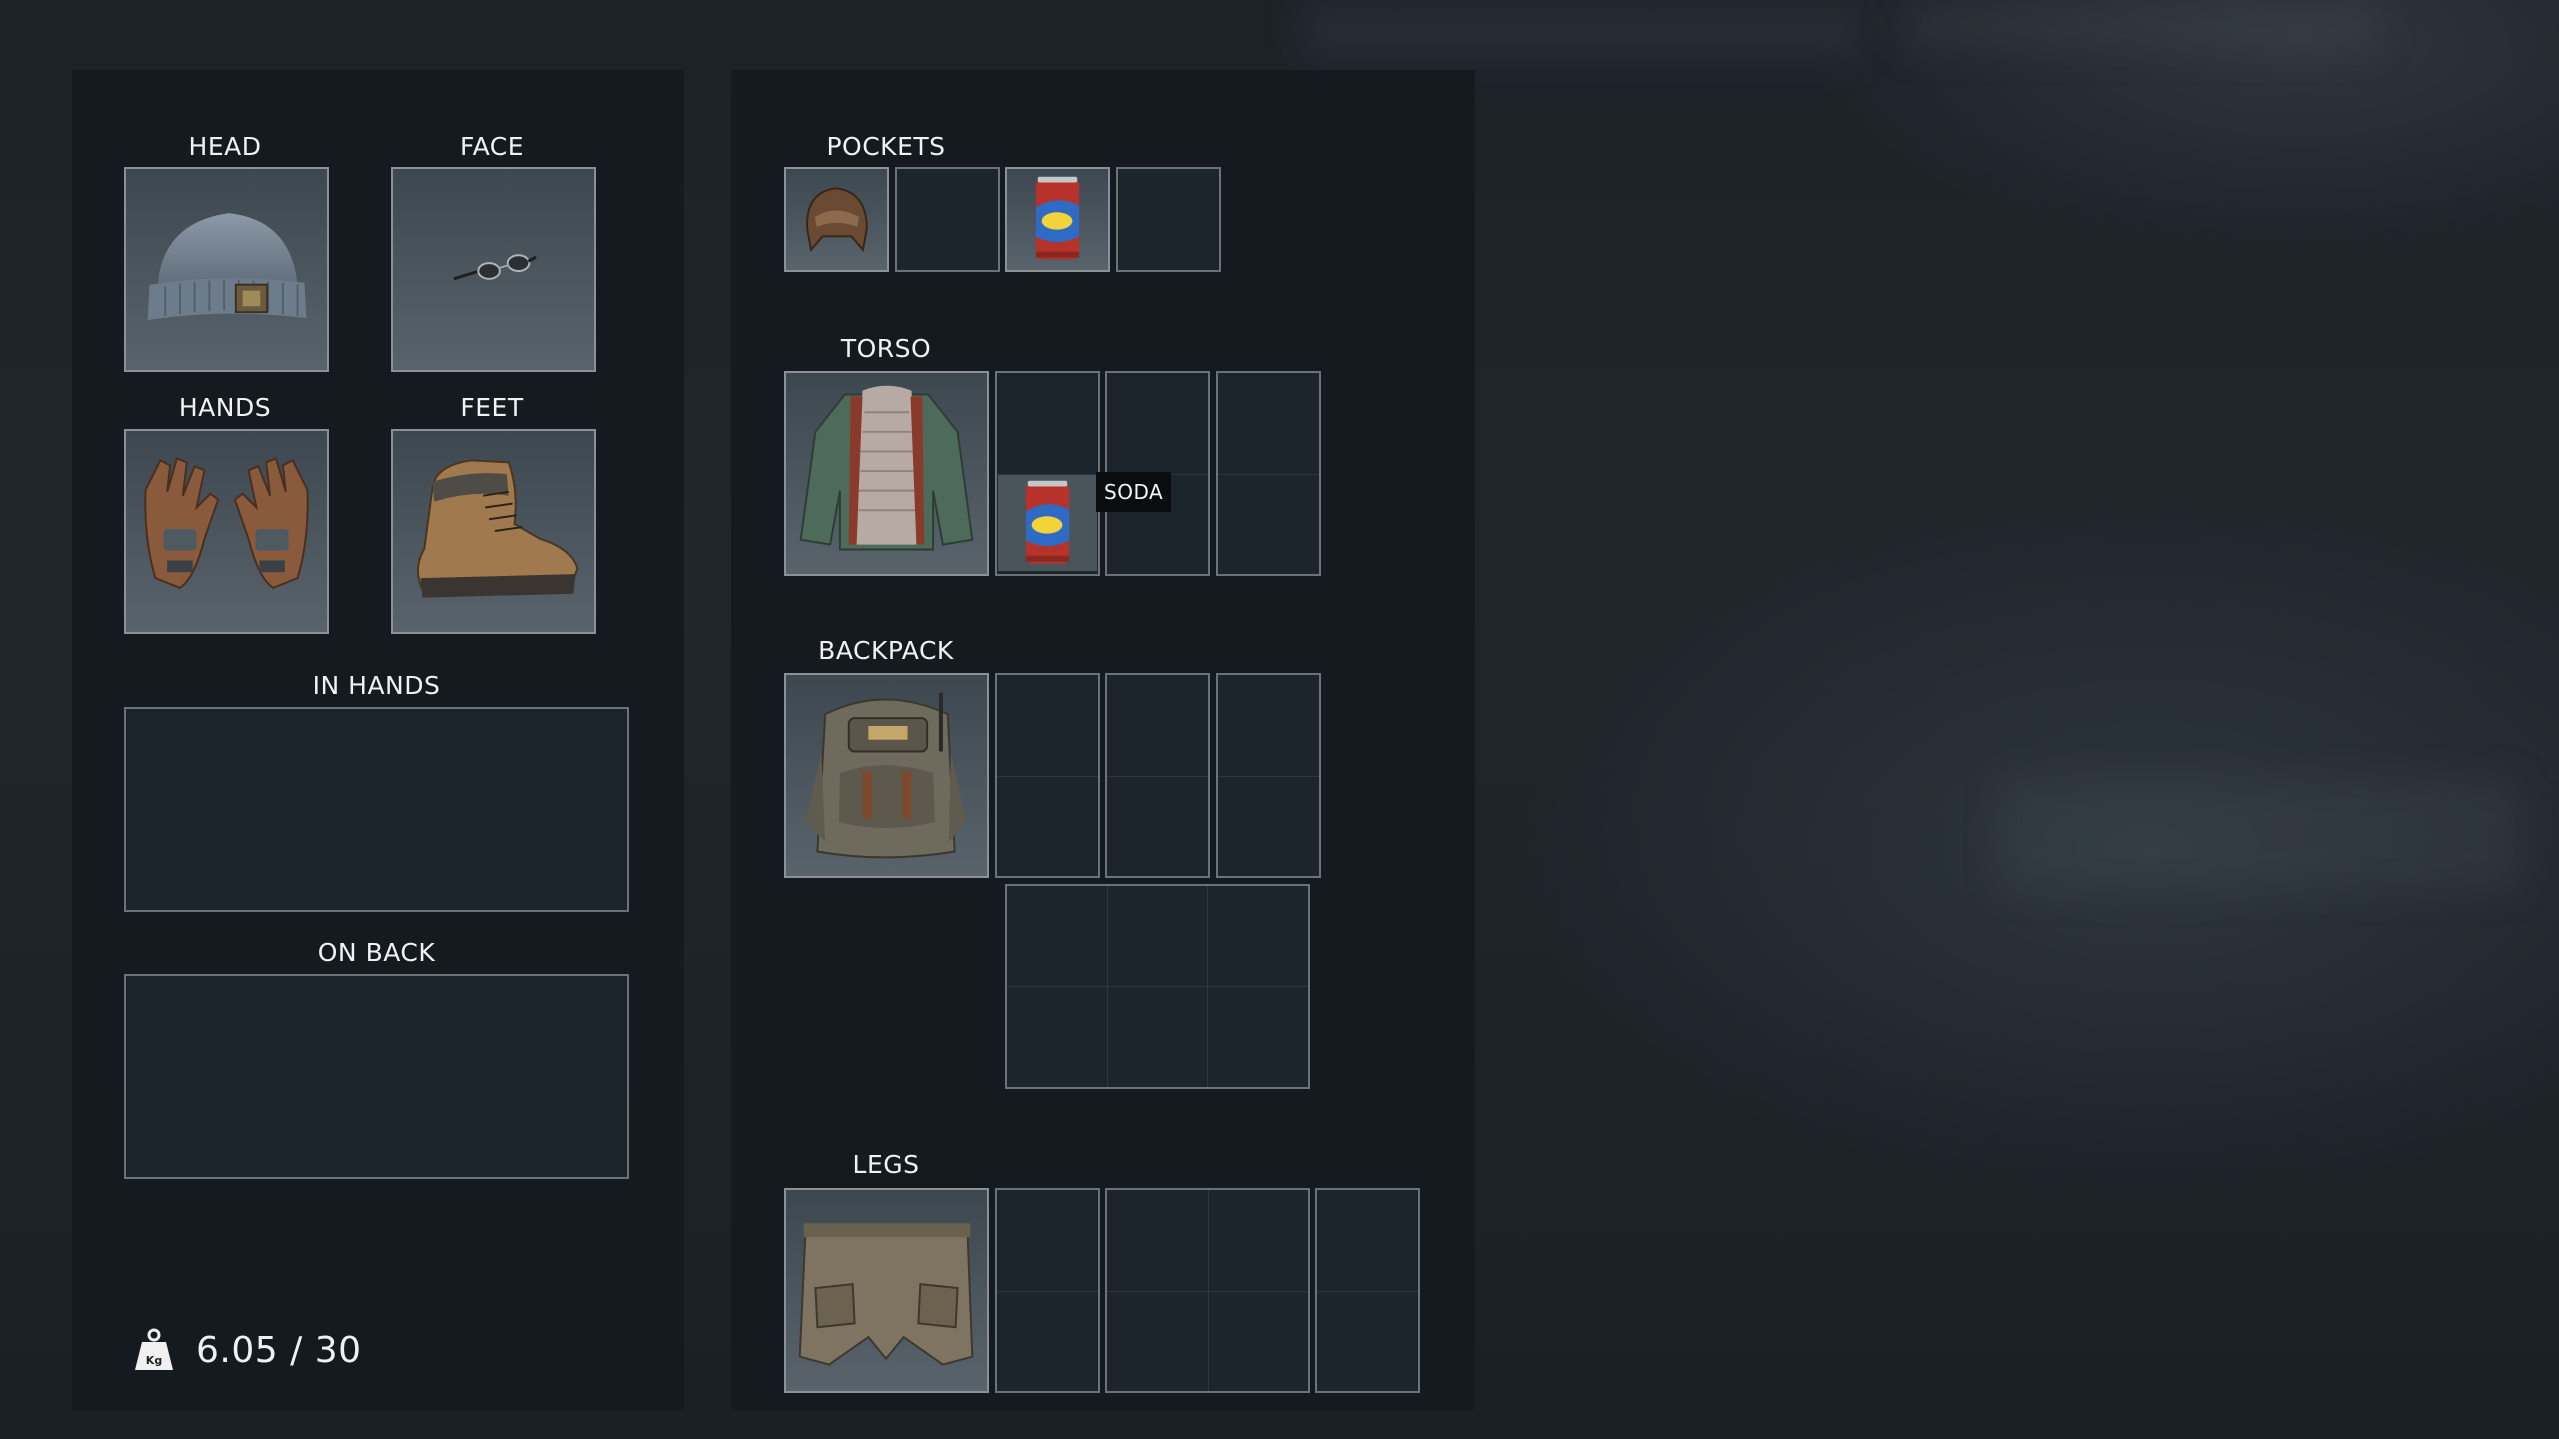 The image size is (2559, 1439). Describe the element at coordinates (376, 685) in the screenshot. I see `in-hands-label: IN HANDS` at that location.